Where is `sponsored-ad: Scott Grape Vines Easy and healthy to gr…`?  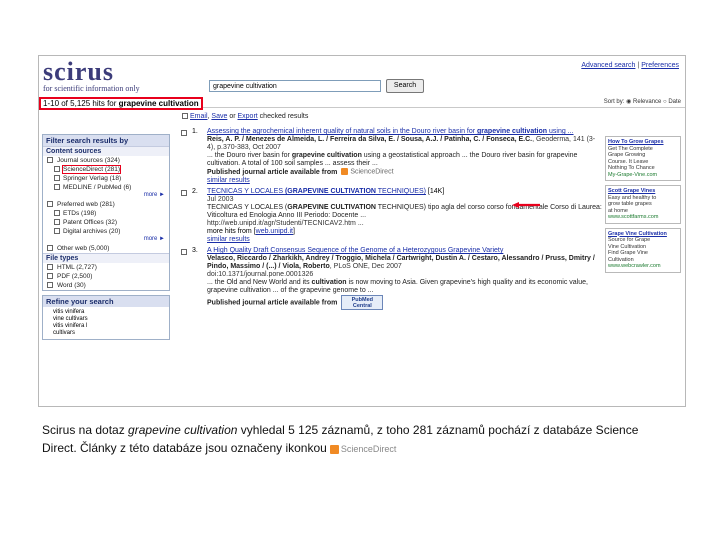 sponsored-ad: Scott Grape Vines Easy and healthy to gr… is located at coordinates (643, 204).